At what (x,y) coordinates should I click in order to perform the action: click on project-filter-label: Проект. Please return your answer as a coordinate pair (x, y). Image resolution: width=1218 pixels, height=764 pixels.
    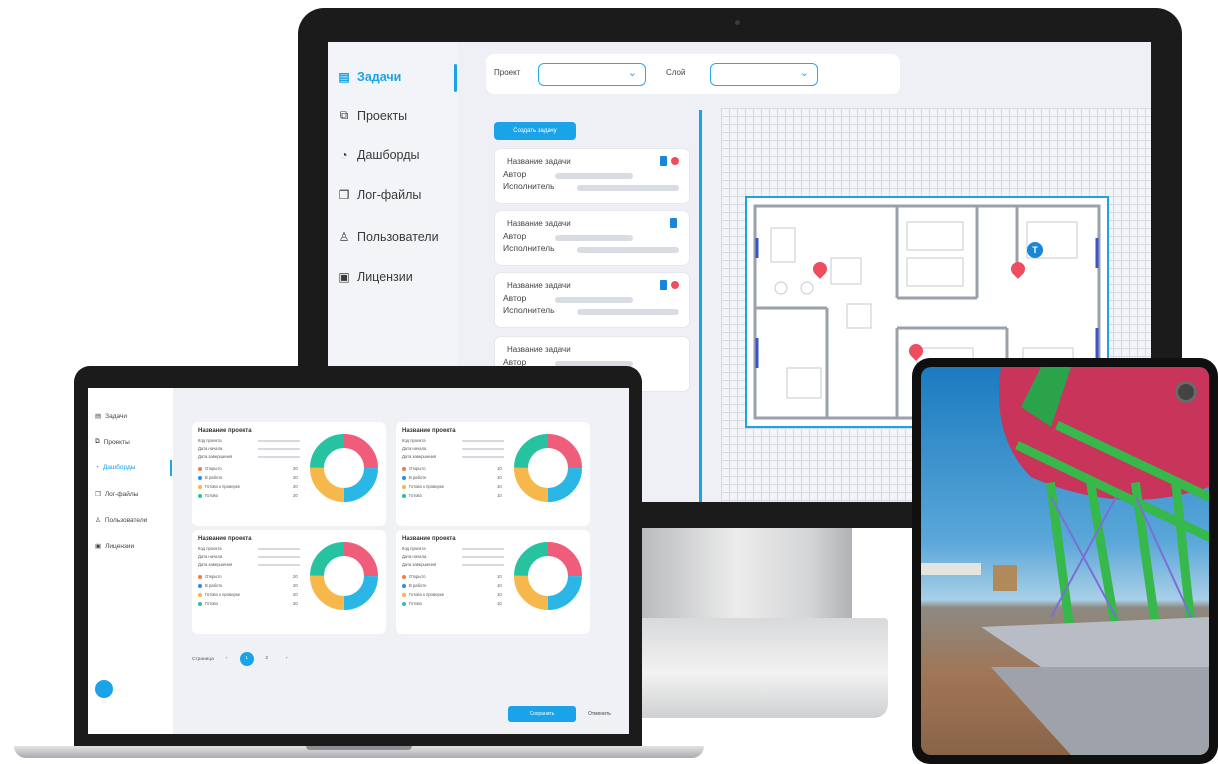
    Looking at the image, I should click on (507, 72).